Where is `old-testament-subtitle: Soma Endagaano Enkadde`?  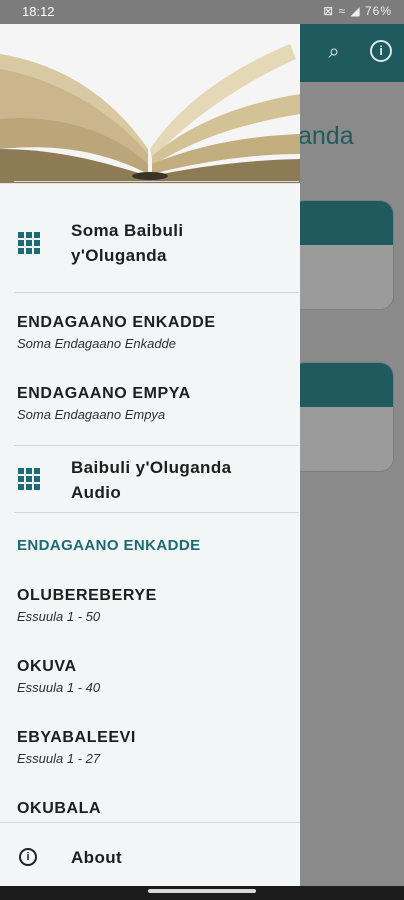 old-testament-subtitle: Soma Endagaano Enkadde is located at coordinates (97, 343).